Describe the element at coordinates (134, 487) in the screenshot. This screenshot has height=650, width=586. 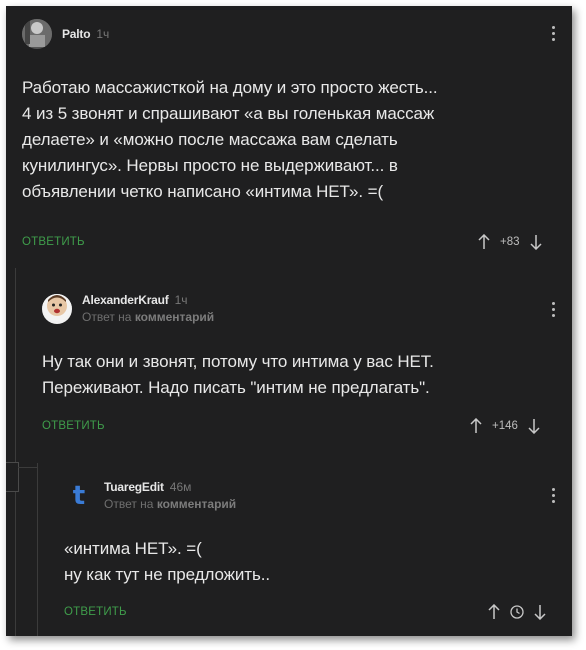
I see `username: TuaregEdit` at that location.